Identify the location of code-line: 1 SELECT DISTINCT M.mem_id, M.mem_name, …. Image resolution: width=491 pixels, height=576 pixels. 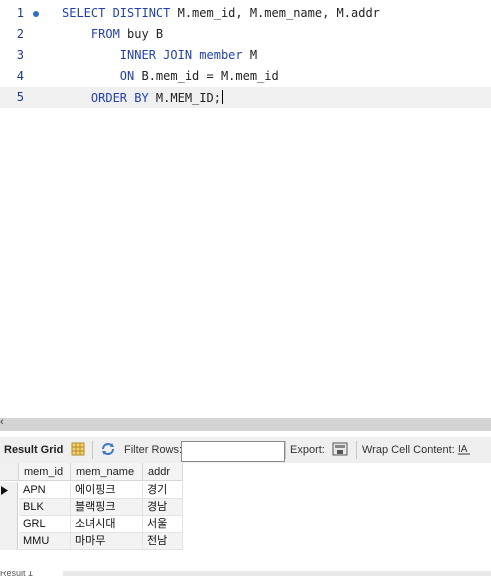
(245, 13).